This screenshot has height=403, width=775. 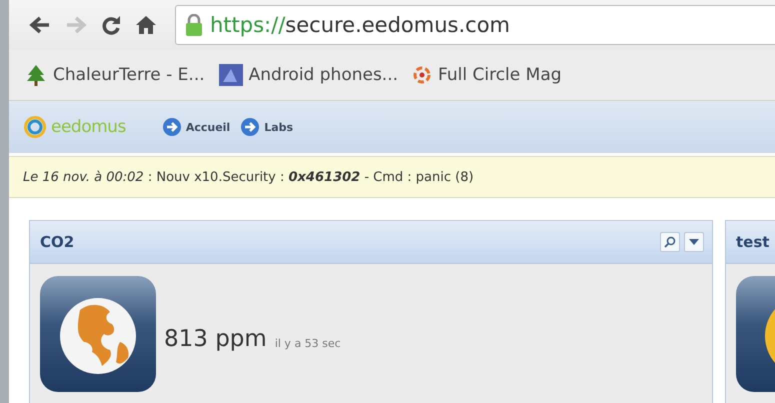 I want to click on globe-icon, so click(x=98, y=334).